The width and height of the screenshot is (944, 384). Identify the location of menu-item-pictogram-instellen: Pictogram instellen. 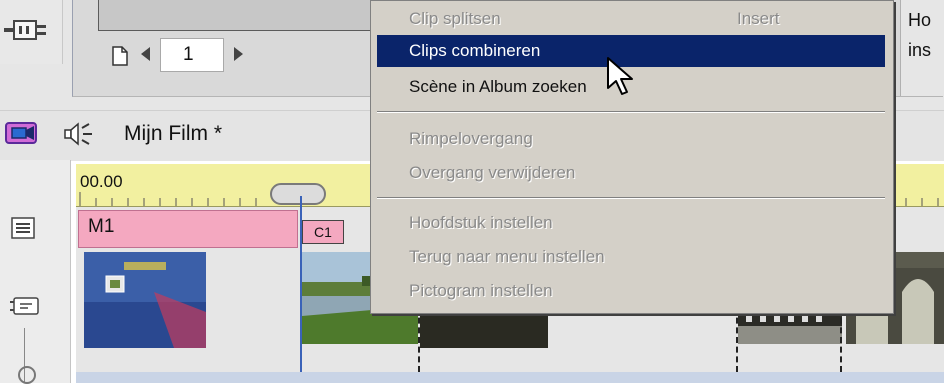
(481, 291).